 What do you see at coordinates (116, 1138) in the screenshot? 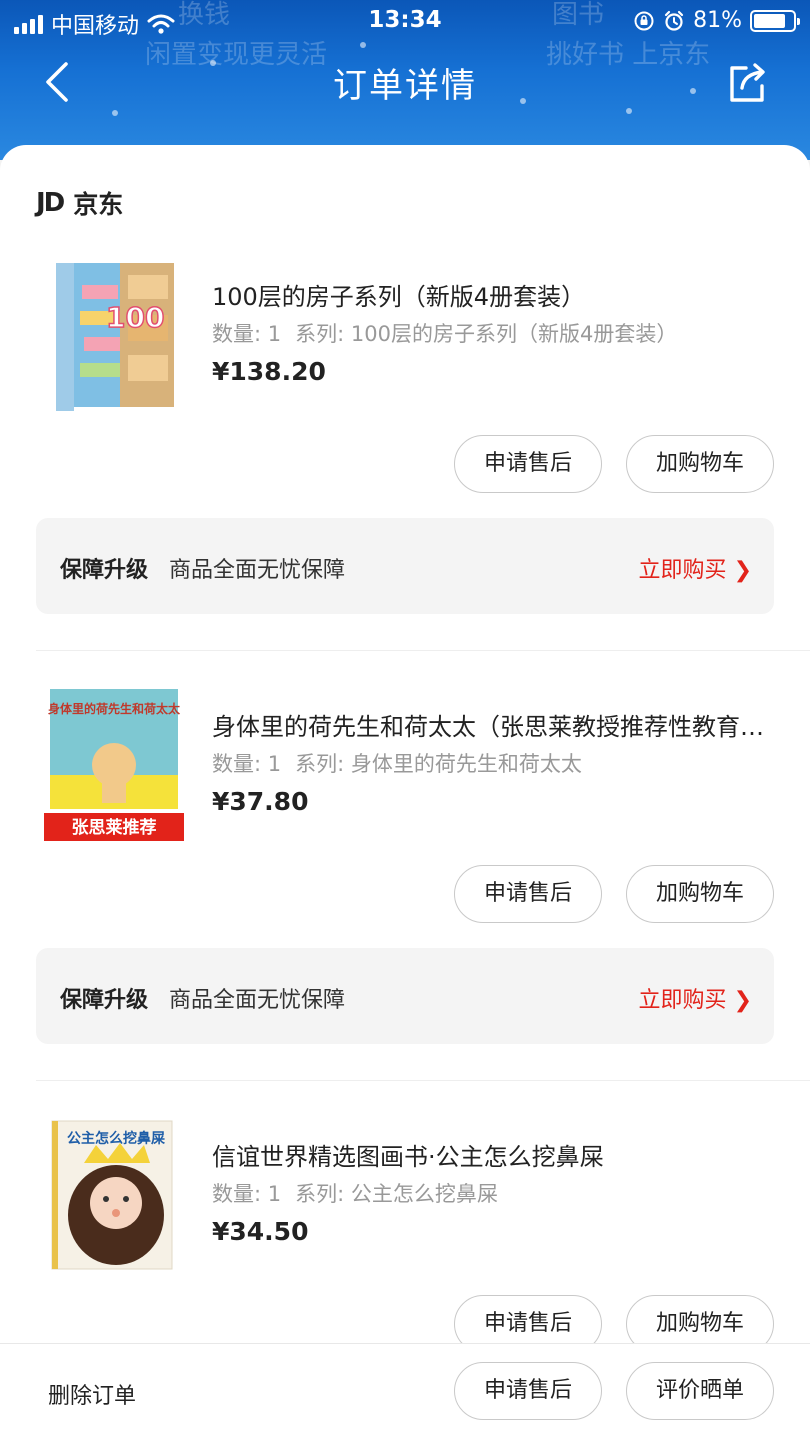
I see `book-cover-text: 公主怎么挖鼻屎` at bounding box center [116, 1138].